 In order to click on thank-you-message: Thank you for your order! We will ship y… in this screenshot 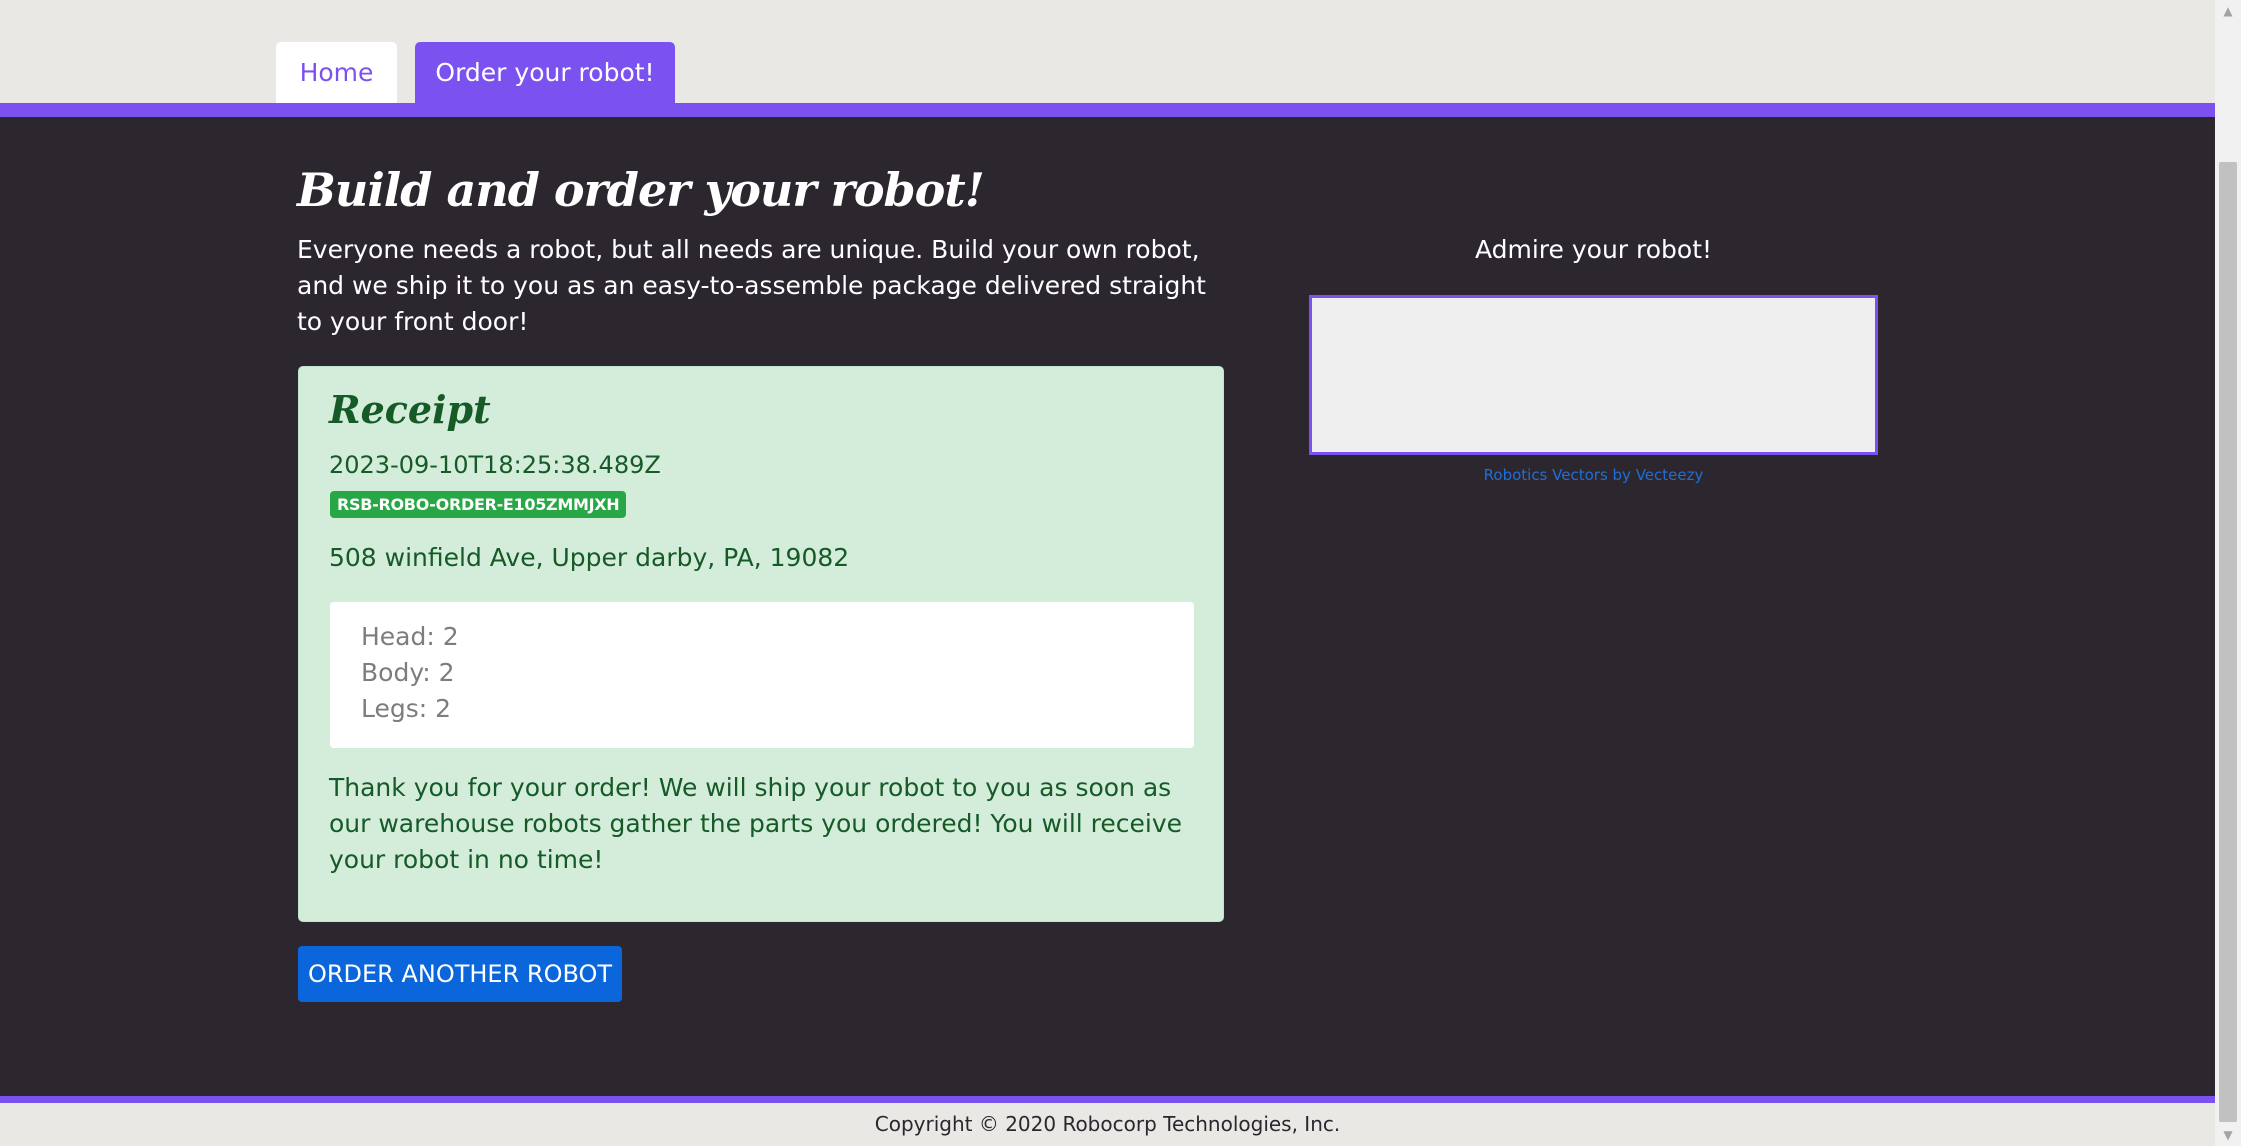, I will do `click(756, 823)`.